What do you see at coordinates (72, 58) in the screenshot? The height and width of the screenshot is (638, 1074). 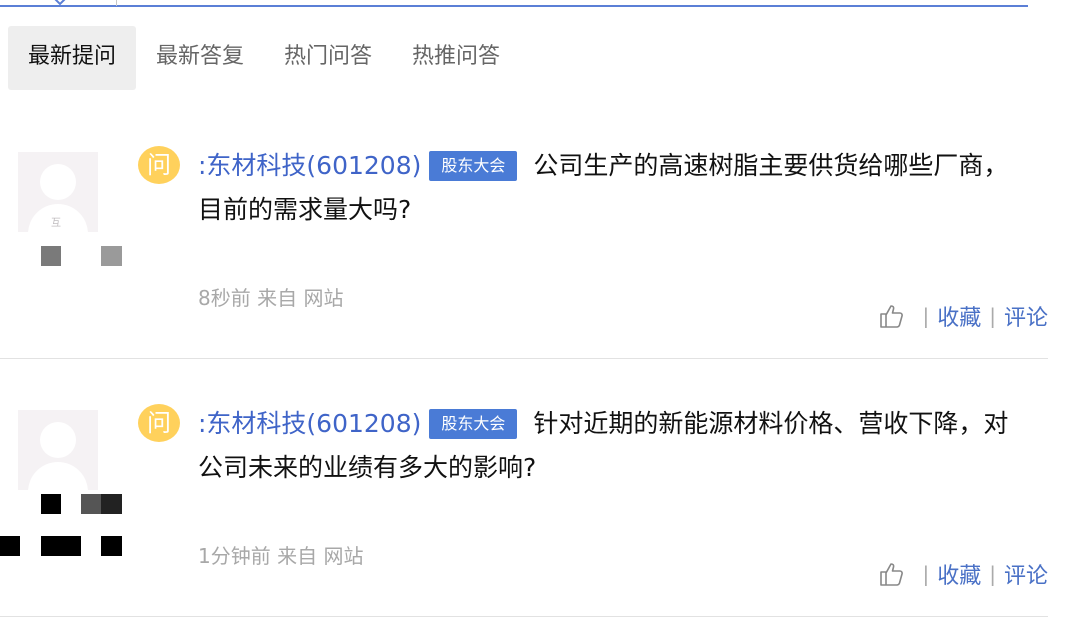 I see `tab-latest-questions: 最新提问` at bounding box center [72, 58].